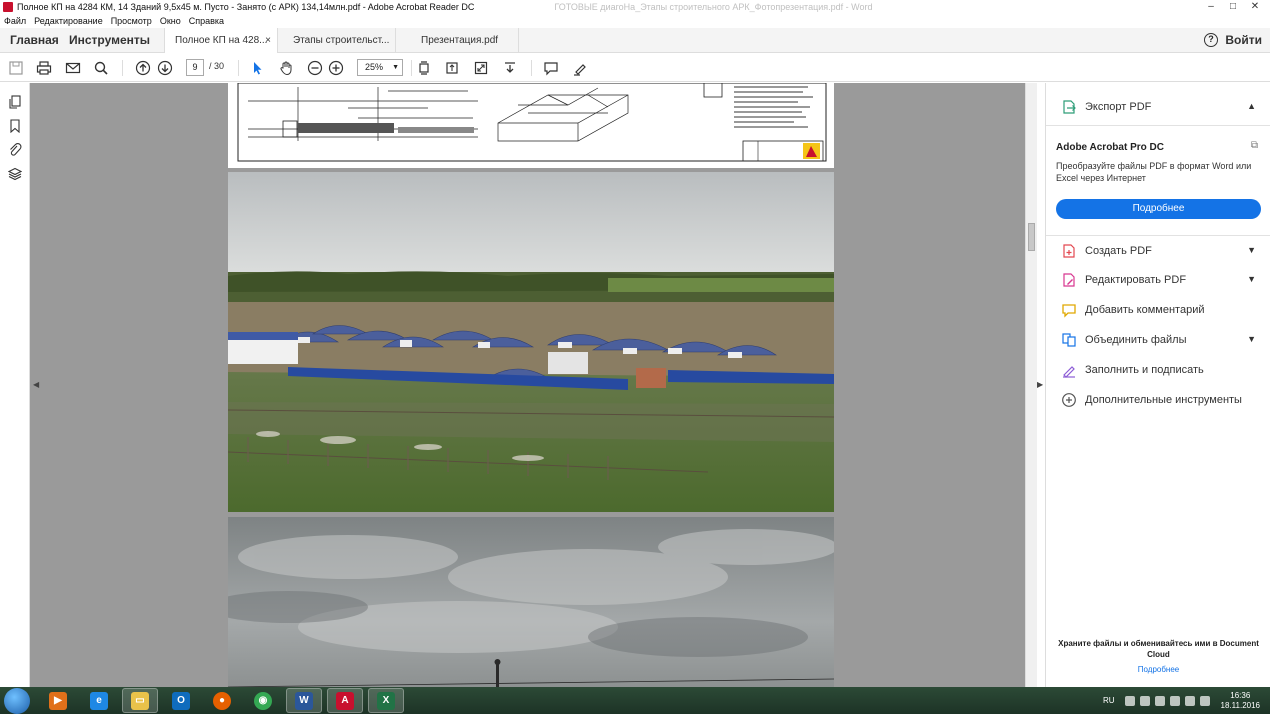  Describe the element at coordinates (263, 700) in the screenshot. I see `taskbar-app-chrome: ◉` at that location.